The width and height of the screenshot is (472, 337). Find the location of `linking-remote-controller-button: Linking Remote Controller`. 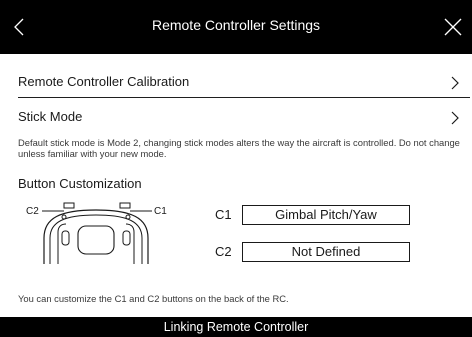

linking-remote-controller-button: Linking Remote Controller is located at coordinates (236, 327).